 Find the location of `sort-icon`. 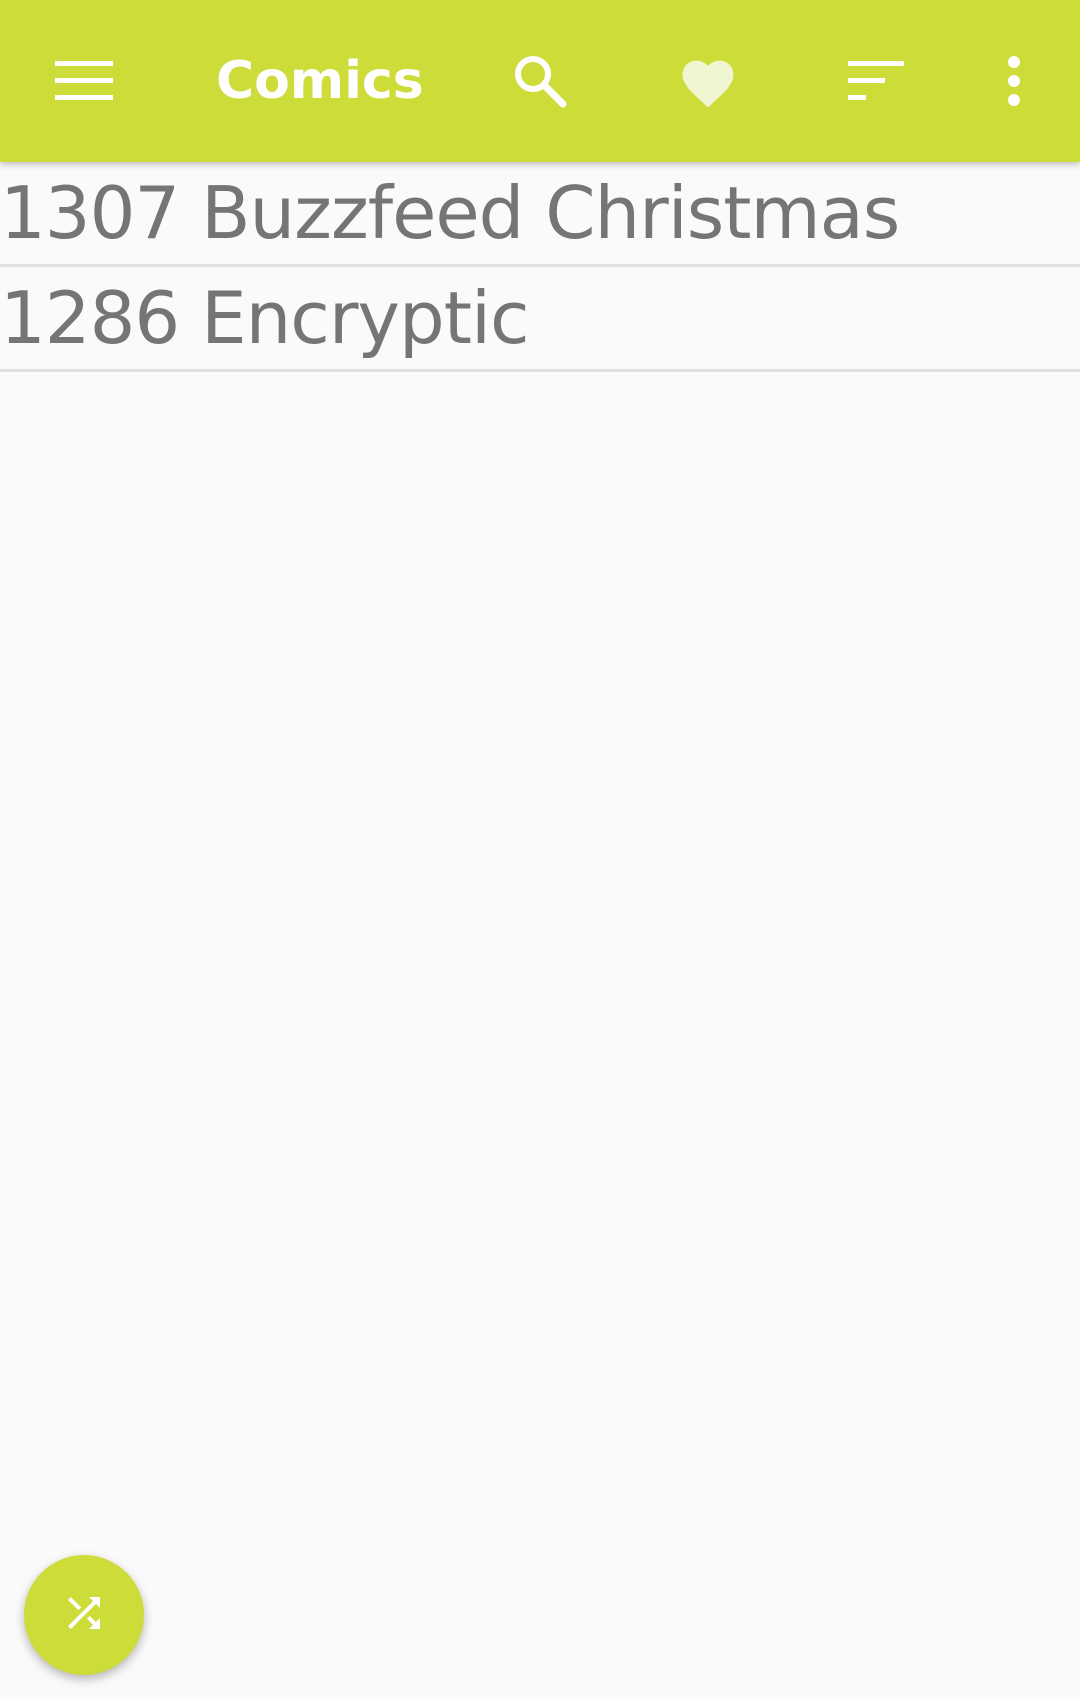

sort-icon is located at coordinates (876, 81).